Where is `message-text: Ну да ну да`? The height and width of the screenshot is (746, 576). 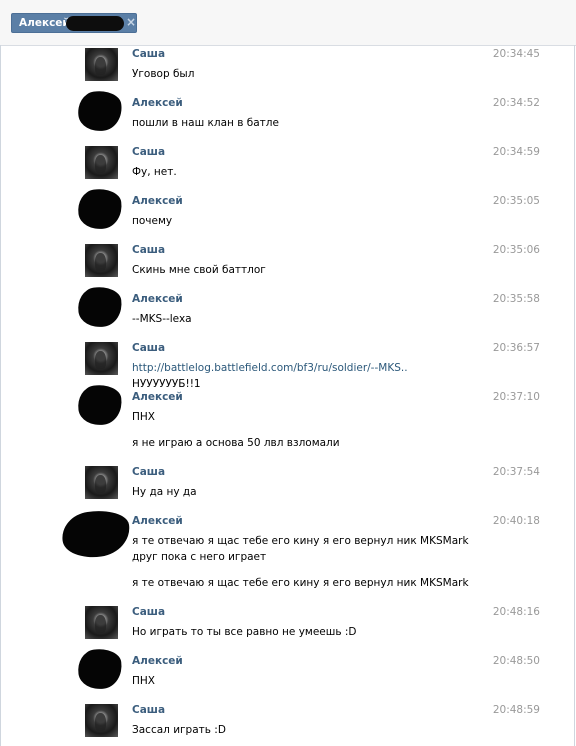
message-text: Ну да ну да is located at coordinates (164, 492).